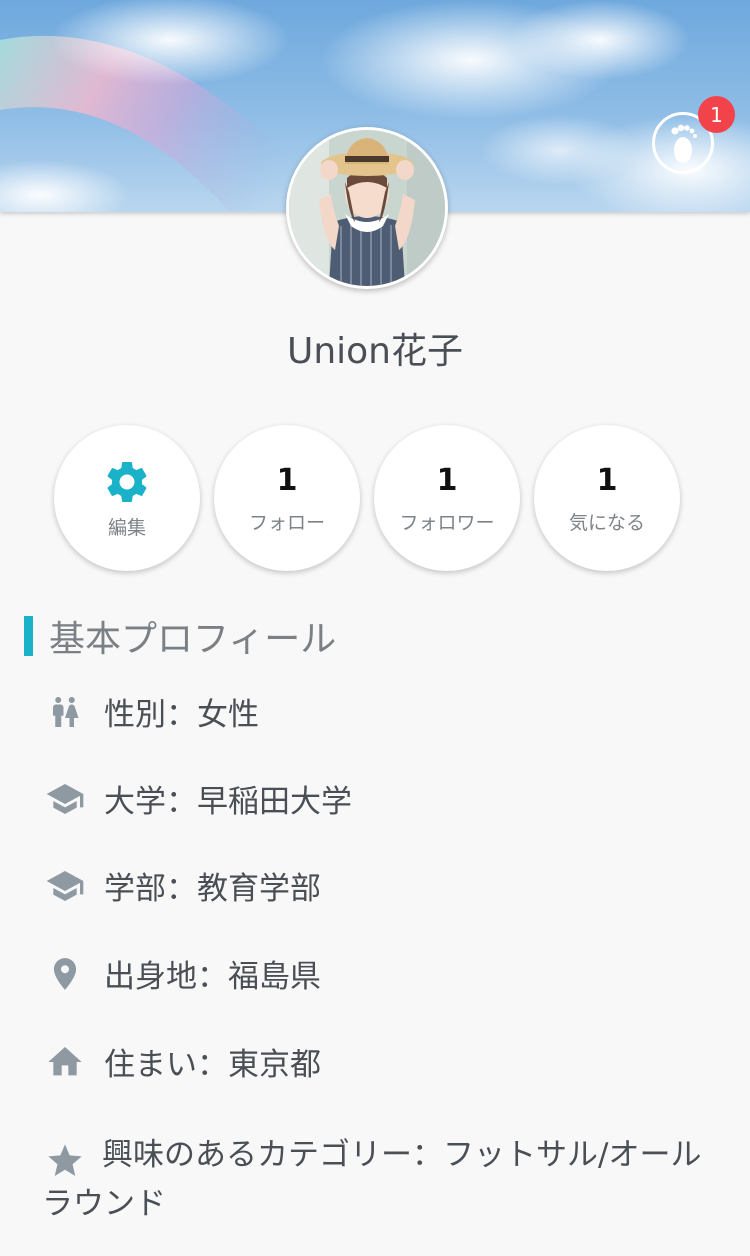 This screenshot has width=750, height=1256. I want to click on residence-text: 住まい：東京都, so click(212, 1065).